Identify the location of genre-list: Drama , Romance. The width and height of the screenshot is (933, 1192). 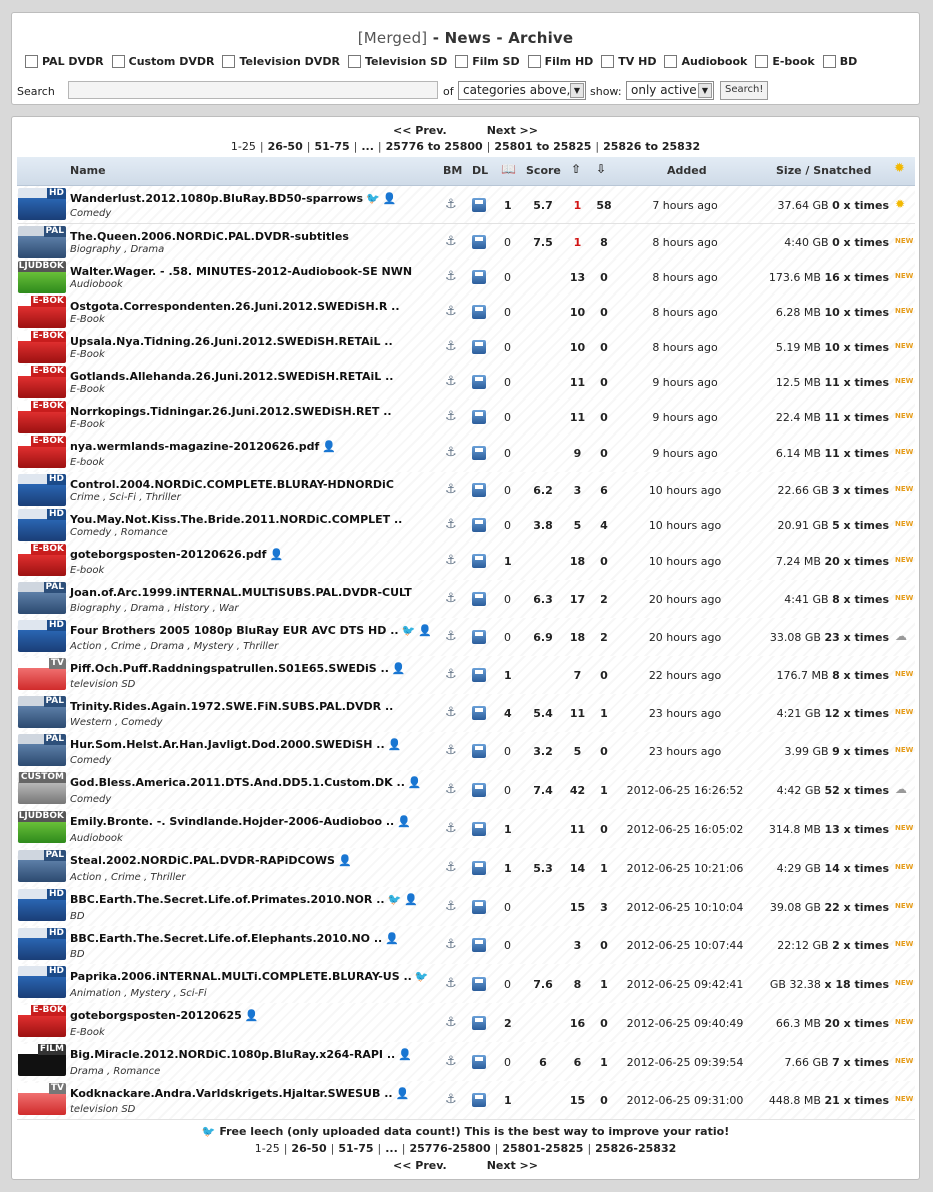
(115, 1071).